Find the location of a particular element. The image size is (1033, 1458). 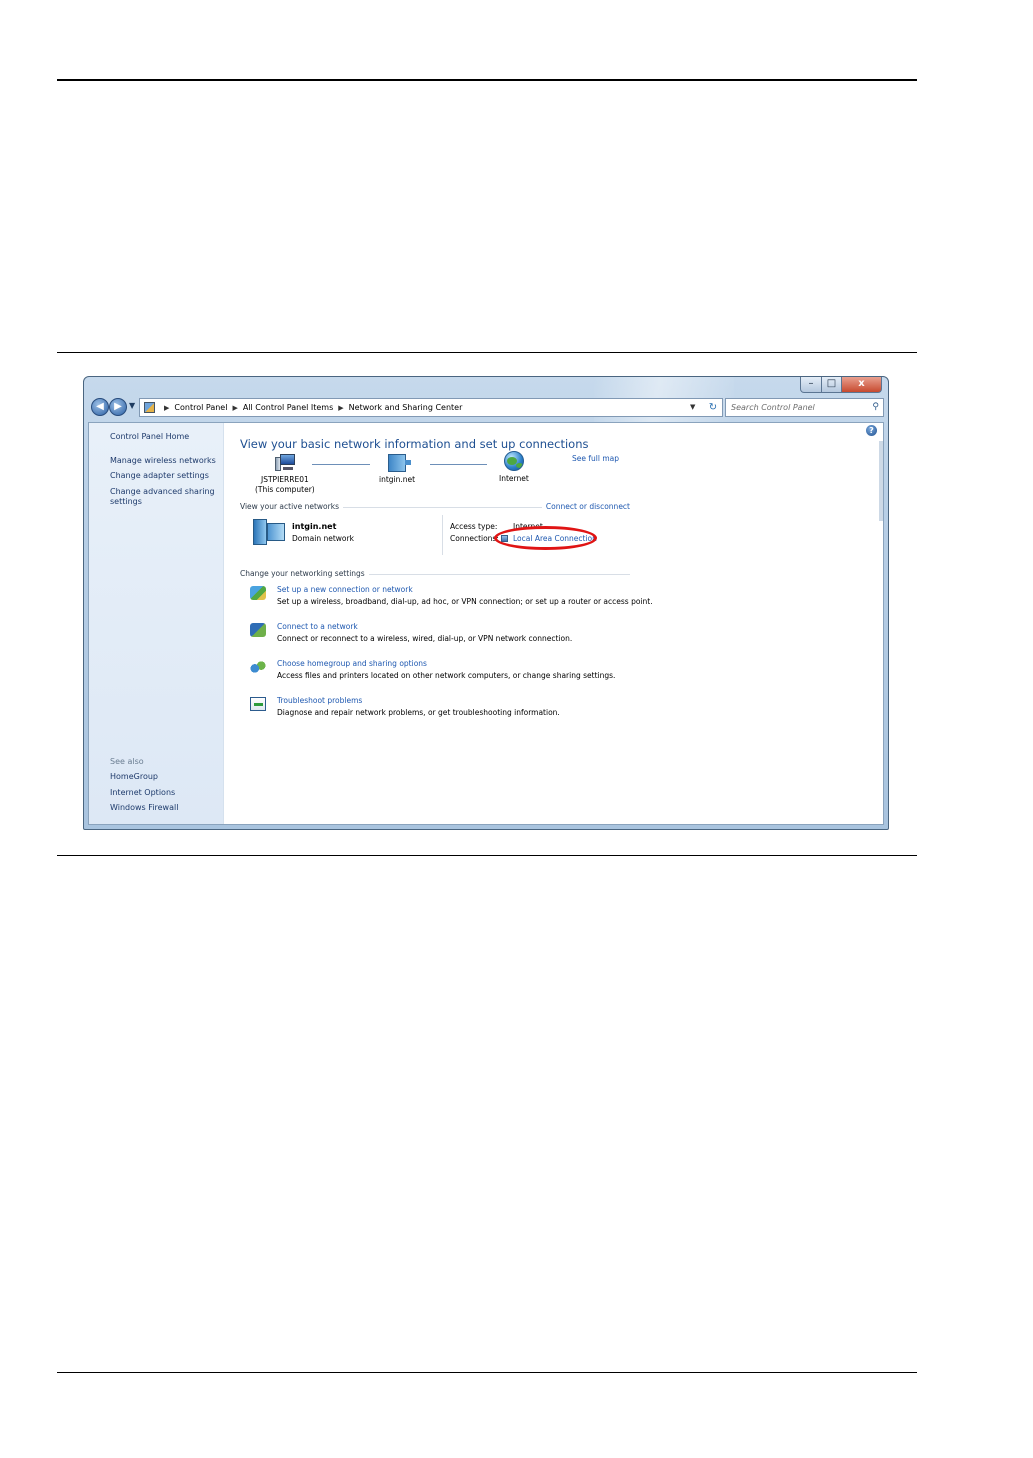

see-also-windows-firewall: Windows Firewall is located at coordinates (144, 808).